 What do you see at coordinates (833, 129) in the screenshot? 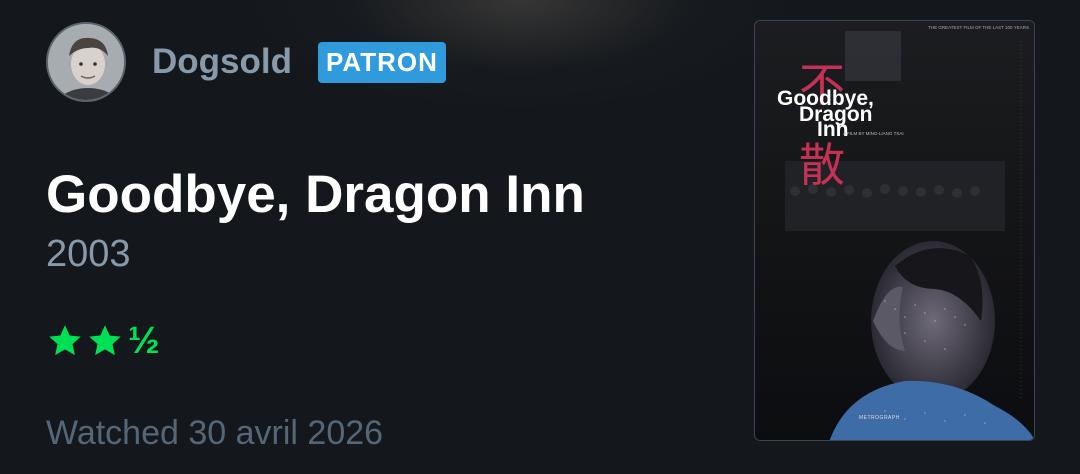
I see `poster-title-line3: Inn` at bounding box center [833, 129].